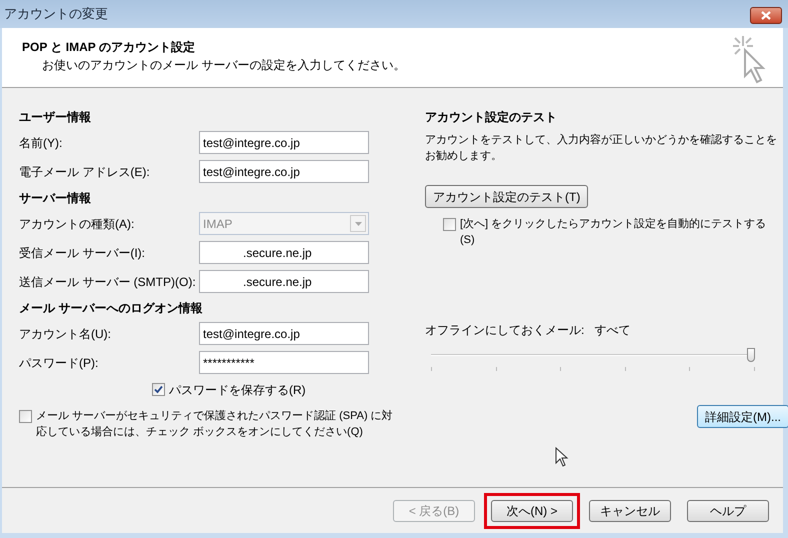 Image resolution: width=788 pixels, height=538 pixels. What do you see at coordinates (601, 148) in the screenshot?
I see `description-text: アカウントをテストして、入力内容が正しいかどうかを確認することをお勧めします。` at bounding box center [601, 148].